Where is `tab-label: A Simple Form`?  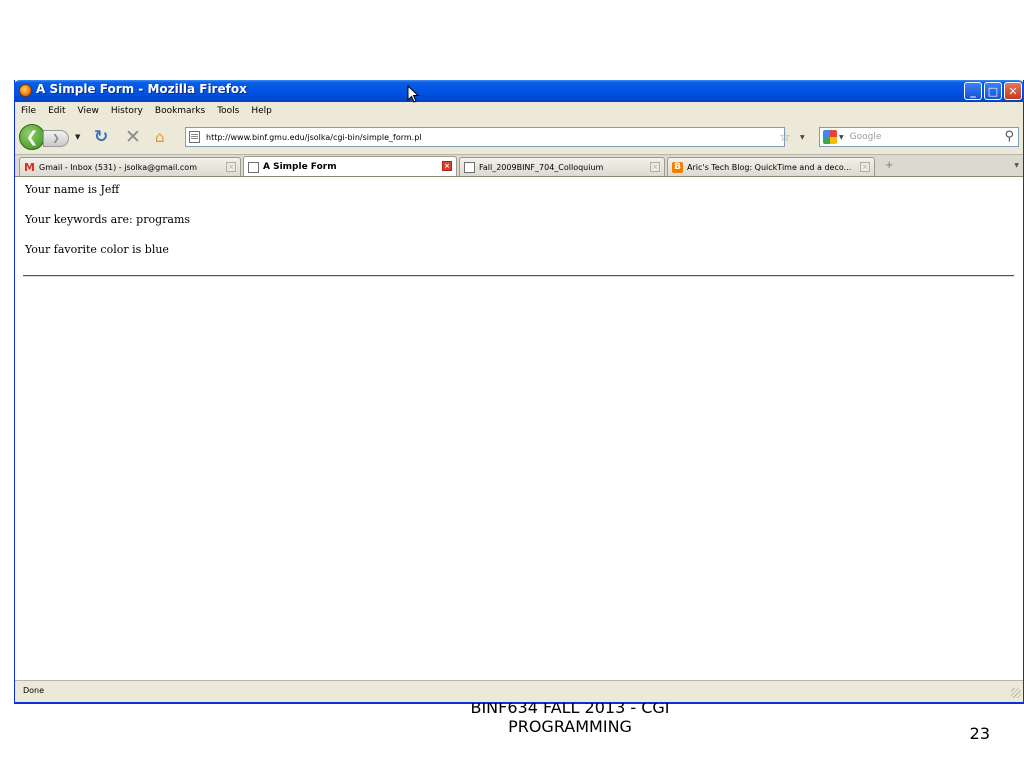
tab-label: A Simple Form is located at coordinates (300, 167).